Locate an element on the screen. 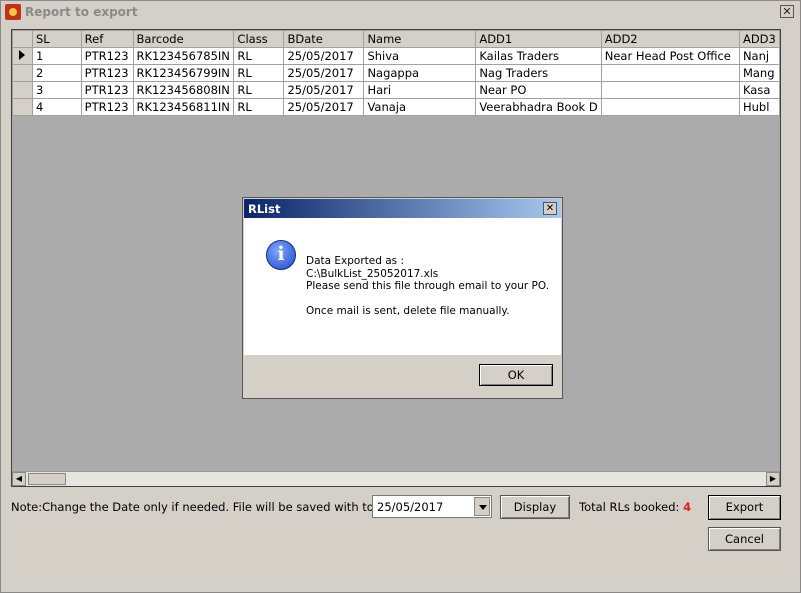  cell-barcode: RK123456811IN is located at coordinates (183, 107).